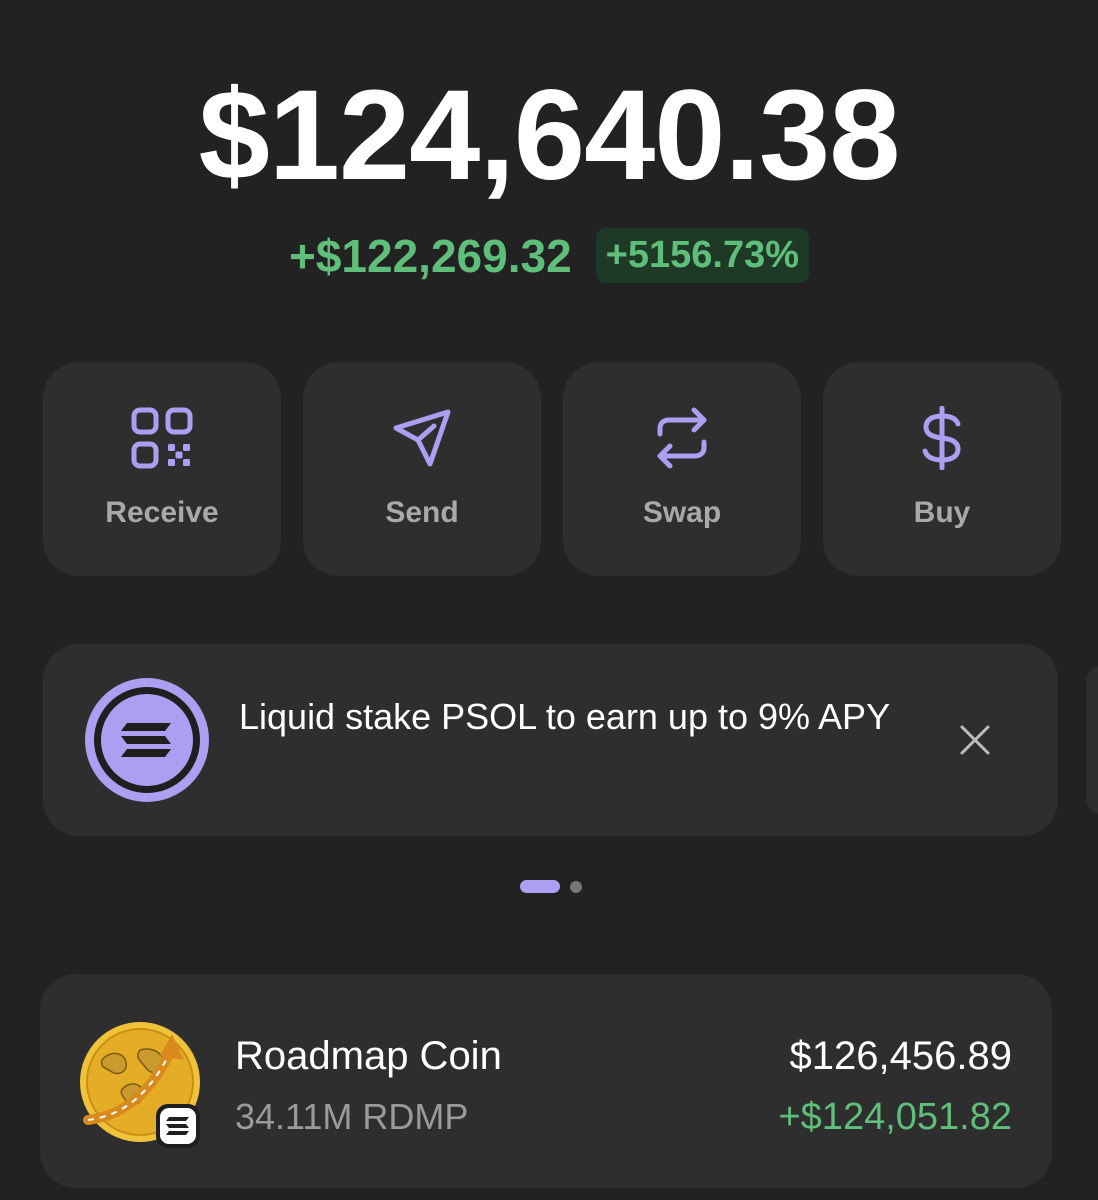 Image resolution: width=1098 pixels, height=1200 pixels. I want to click on dollar-icon, so click(941, 438).